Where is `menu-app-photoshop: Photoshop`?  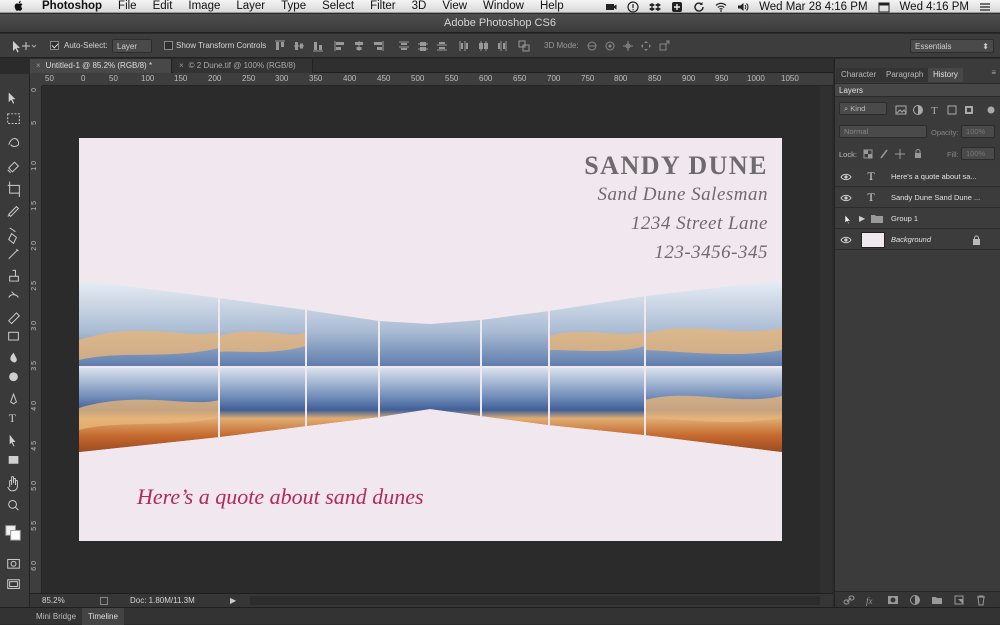
menu-app-photoshop: Photoshop is located at coordinates (72, 6).